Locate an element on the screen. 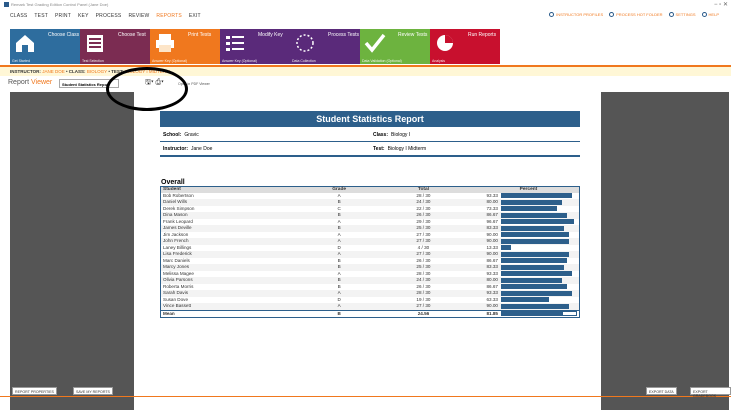 The height and width of the screenshot is (412, 731). ribbon-tile-review-tests: Review Tests Data Validation (Optional) is located at coordinates (395, 46).